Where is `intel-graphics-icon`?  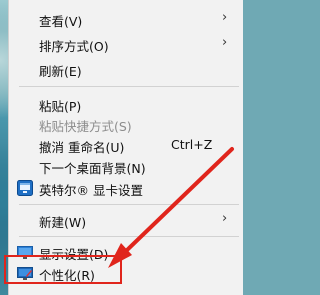 intel-graphics-icon is located at coordinates (25, 188).